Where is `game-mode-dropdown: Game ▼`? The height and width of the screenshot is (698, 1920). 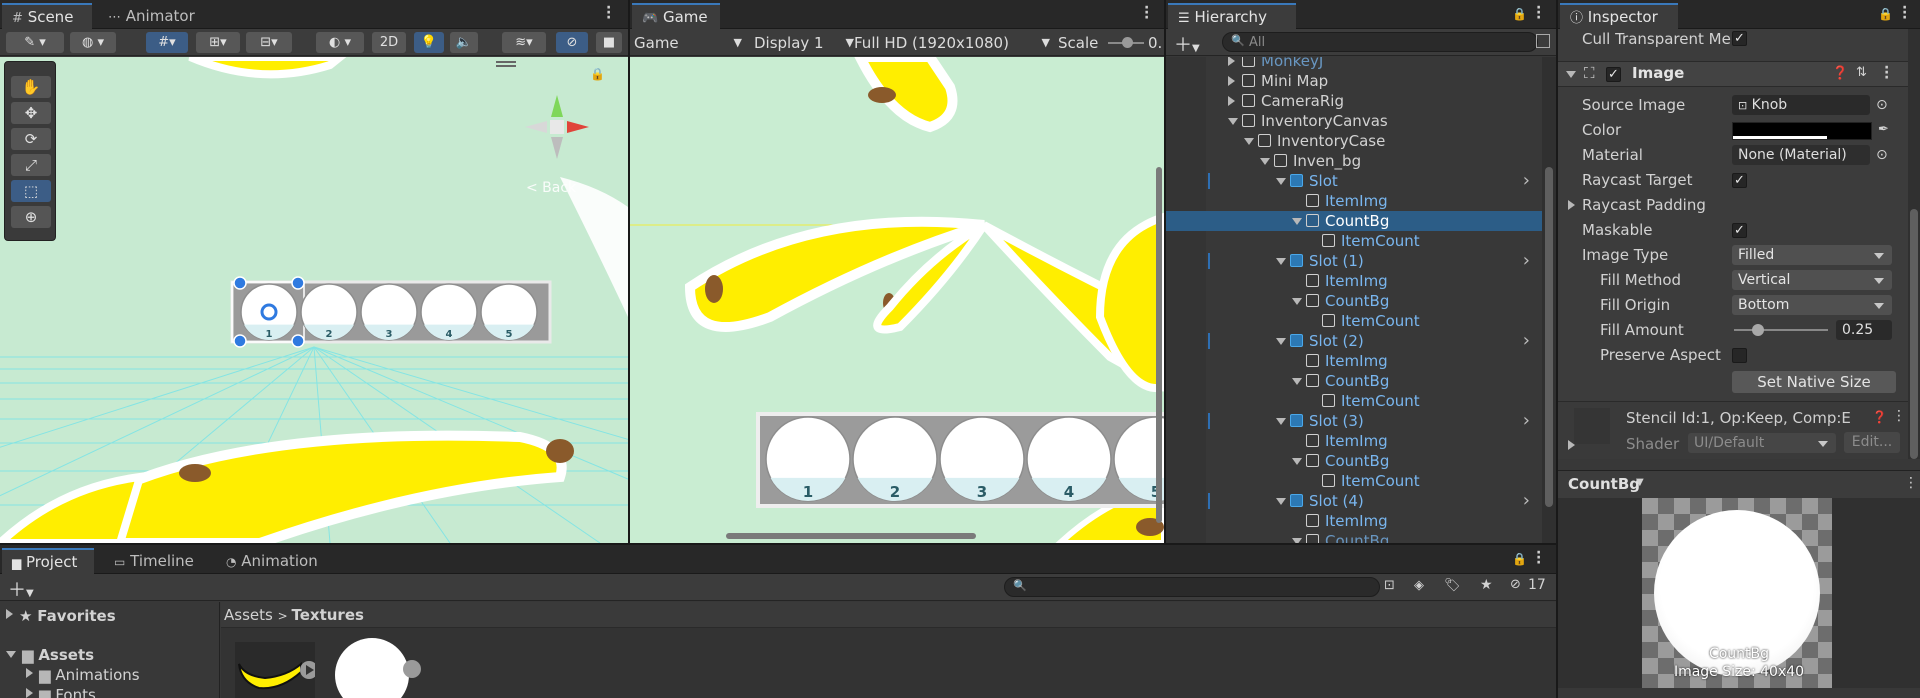 game-mode-dropdown: Game ▼ is located at coordinates (690, 43).